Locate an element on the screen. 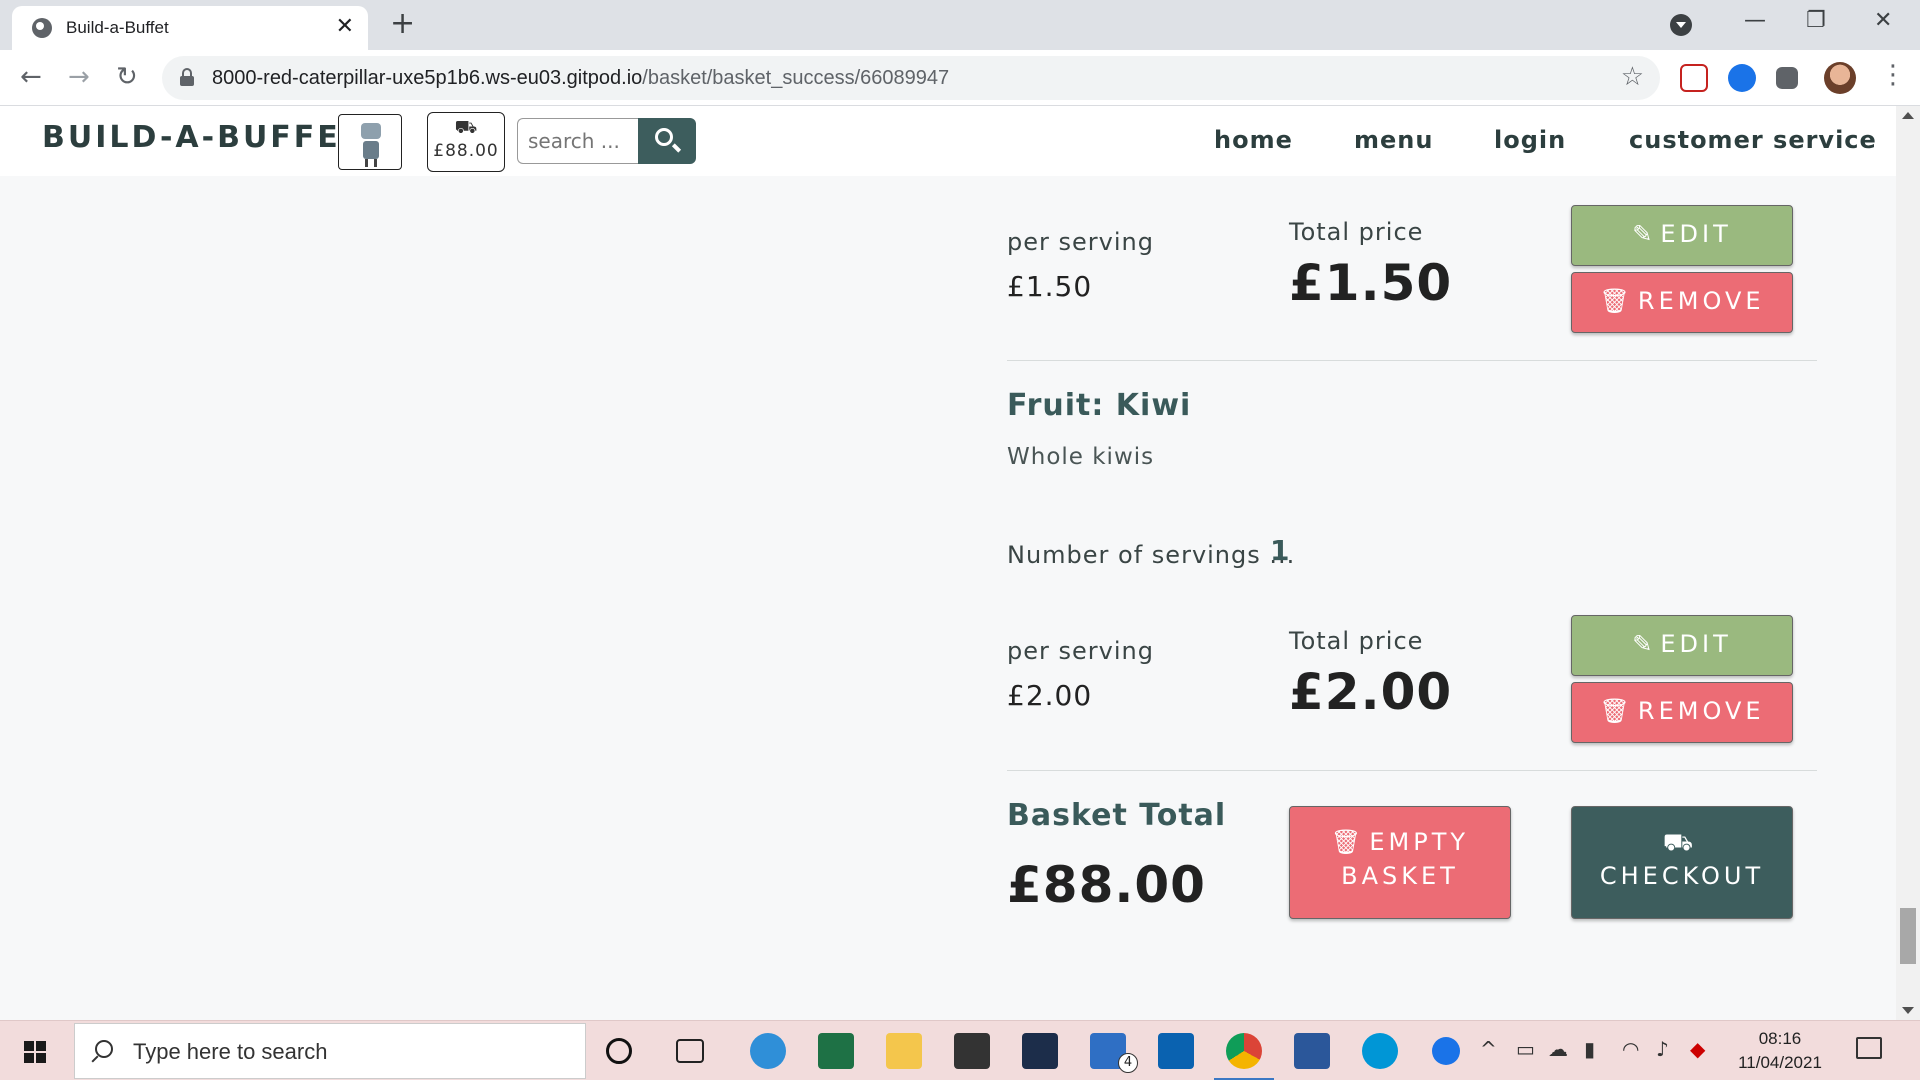 This screenshot has height=1080, width=1920. site-brand: BUILD-A-BUFFET is located at coordinates (203, 137).